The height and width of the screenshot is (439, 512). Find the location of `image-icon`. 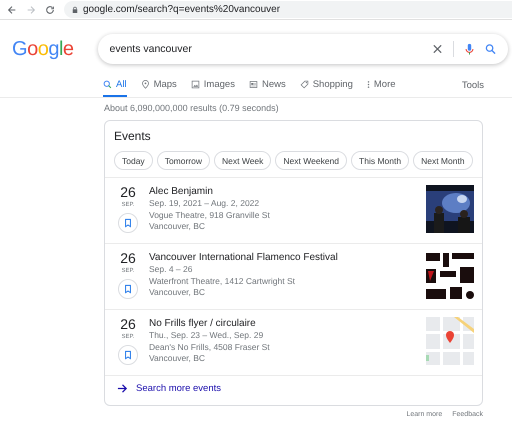

image-icon is located at coordinates (195, 84).